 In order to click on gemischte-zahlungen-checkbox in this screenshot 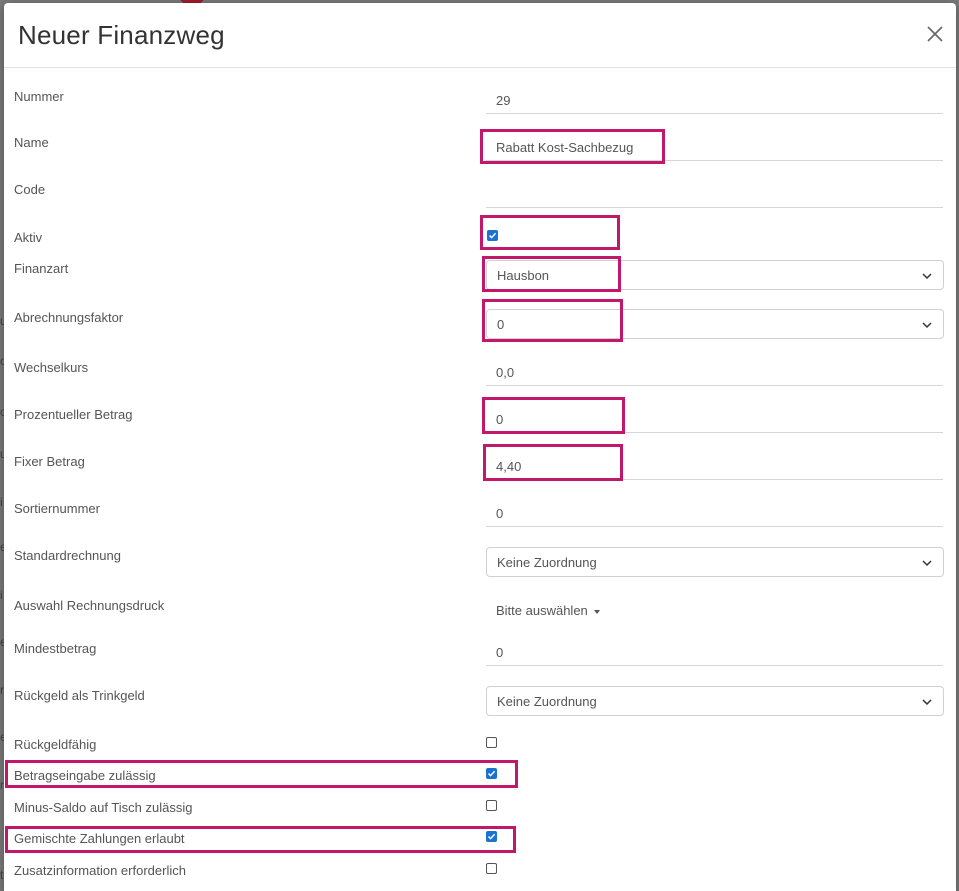, I will do `click(491, 836)`.